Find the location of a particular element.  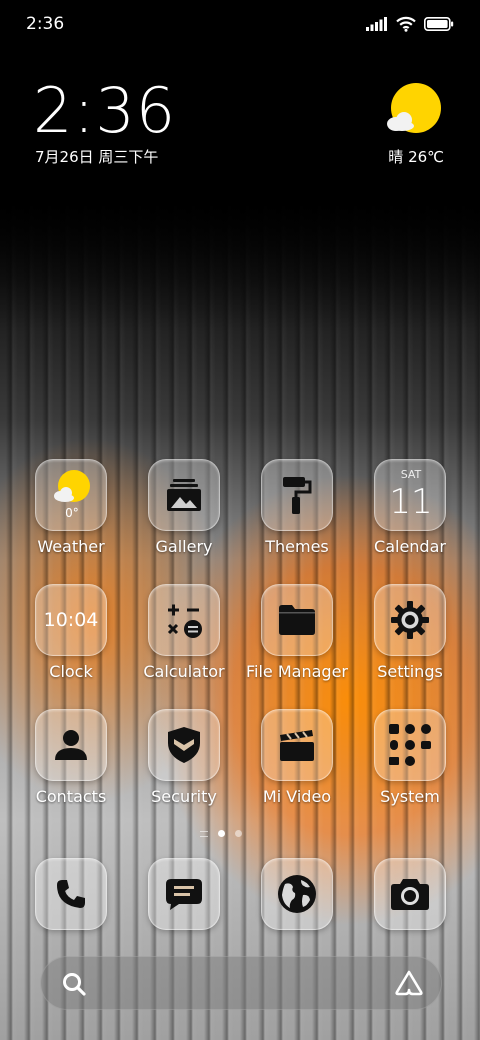

app-system-folder: System is located at coordinates (408, 764).